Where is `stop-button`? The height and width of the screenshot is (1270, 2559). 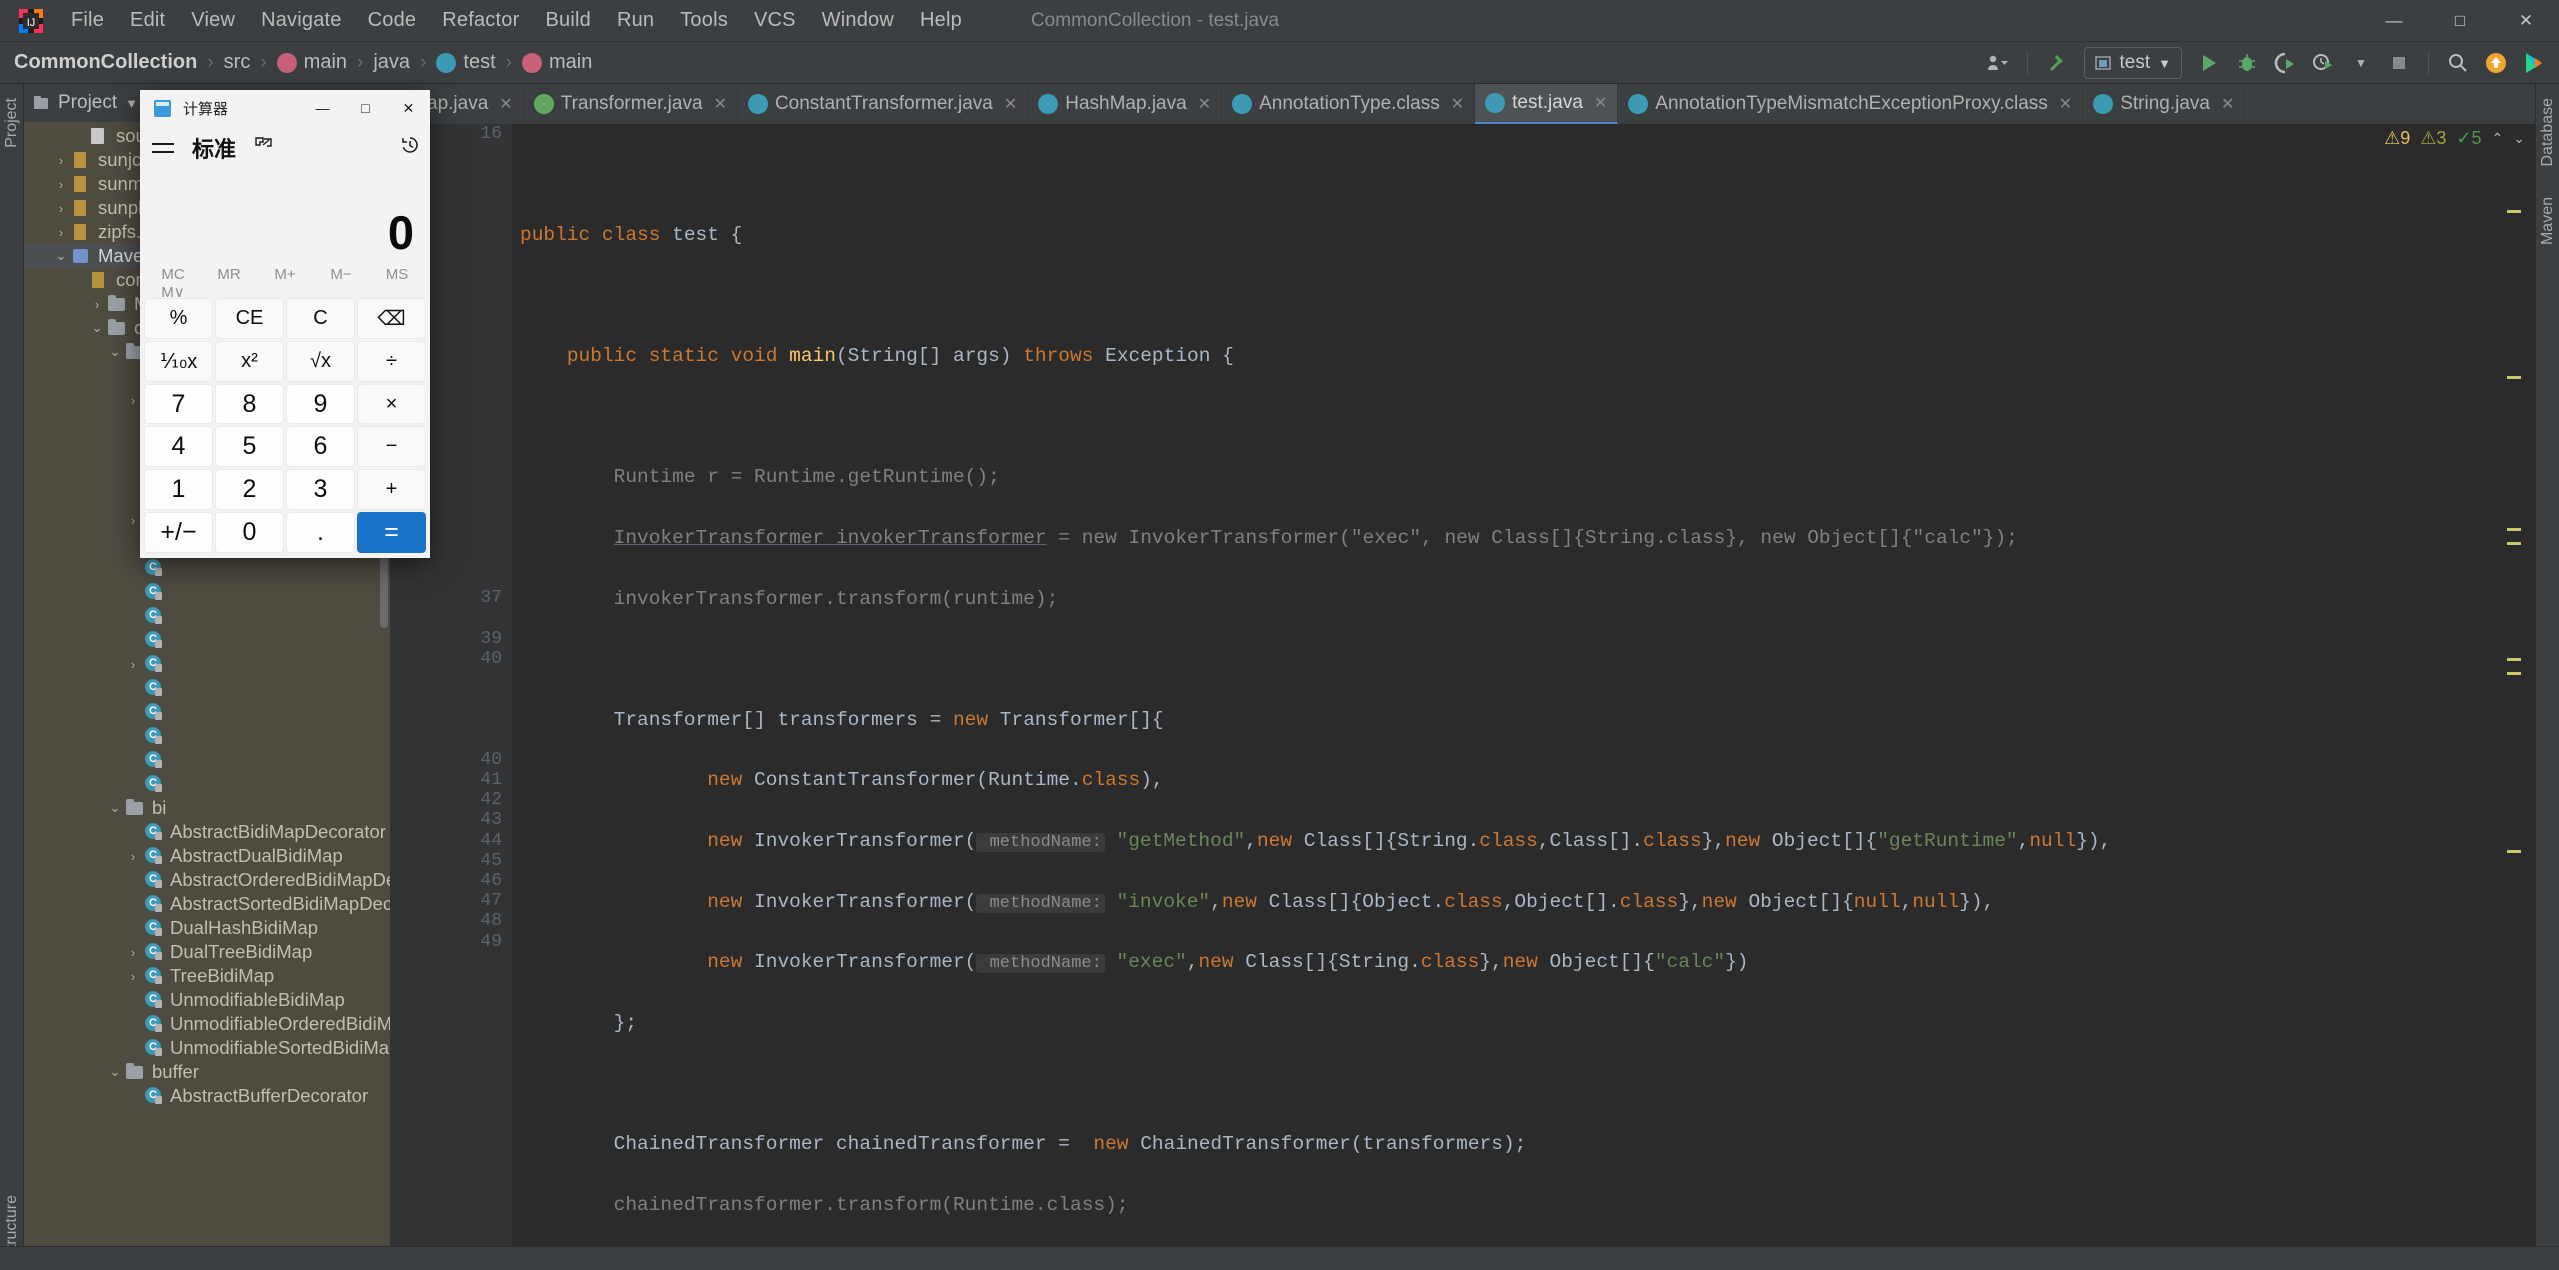 stop-button is located at coordinates (2399, 63).